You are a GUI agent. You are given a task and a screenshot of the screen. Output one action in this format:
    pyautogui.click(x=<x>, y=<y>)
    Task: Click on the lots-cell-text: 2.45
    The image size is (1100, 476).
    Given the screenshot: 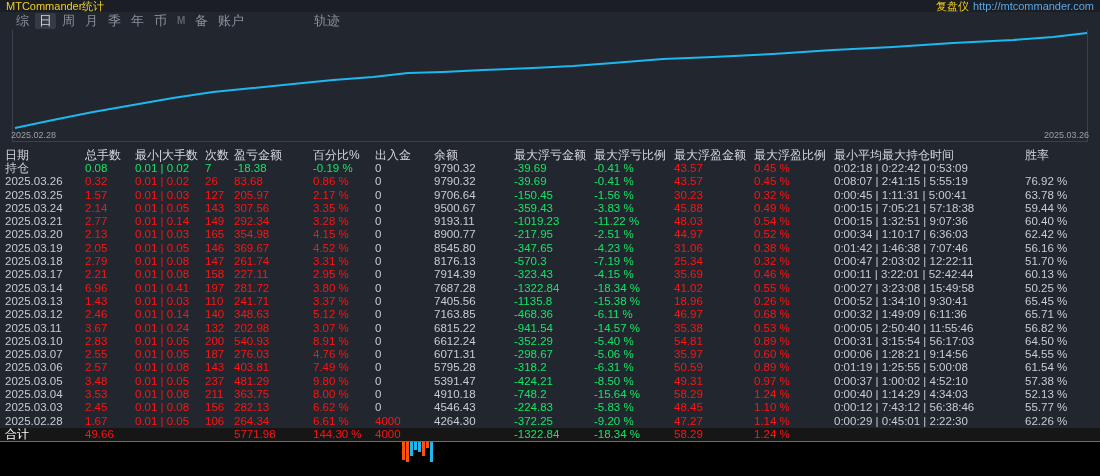 What is the action you would take?
    pyautogui.click(x=97, y=408)
    